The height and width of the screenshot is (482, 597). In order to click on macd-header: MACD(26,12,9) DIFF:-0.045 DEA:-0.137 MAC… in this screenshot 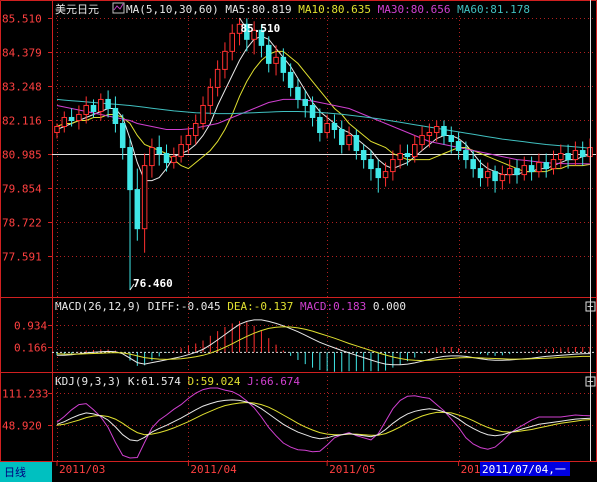, I will do `click(230, 306)`.